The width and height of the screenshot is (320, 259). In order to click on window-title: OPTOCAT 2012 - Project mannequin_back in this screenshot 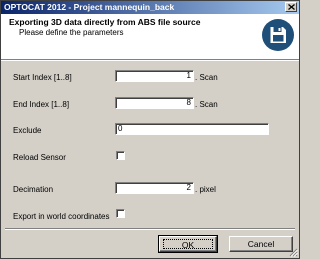, I will do `click(89, 7)`.